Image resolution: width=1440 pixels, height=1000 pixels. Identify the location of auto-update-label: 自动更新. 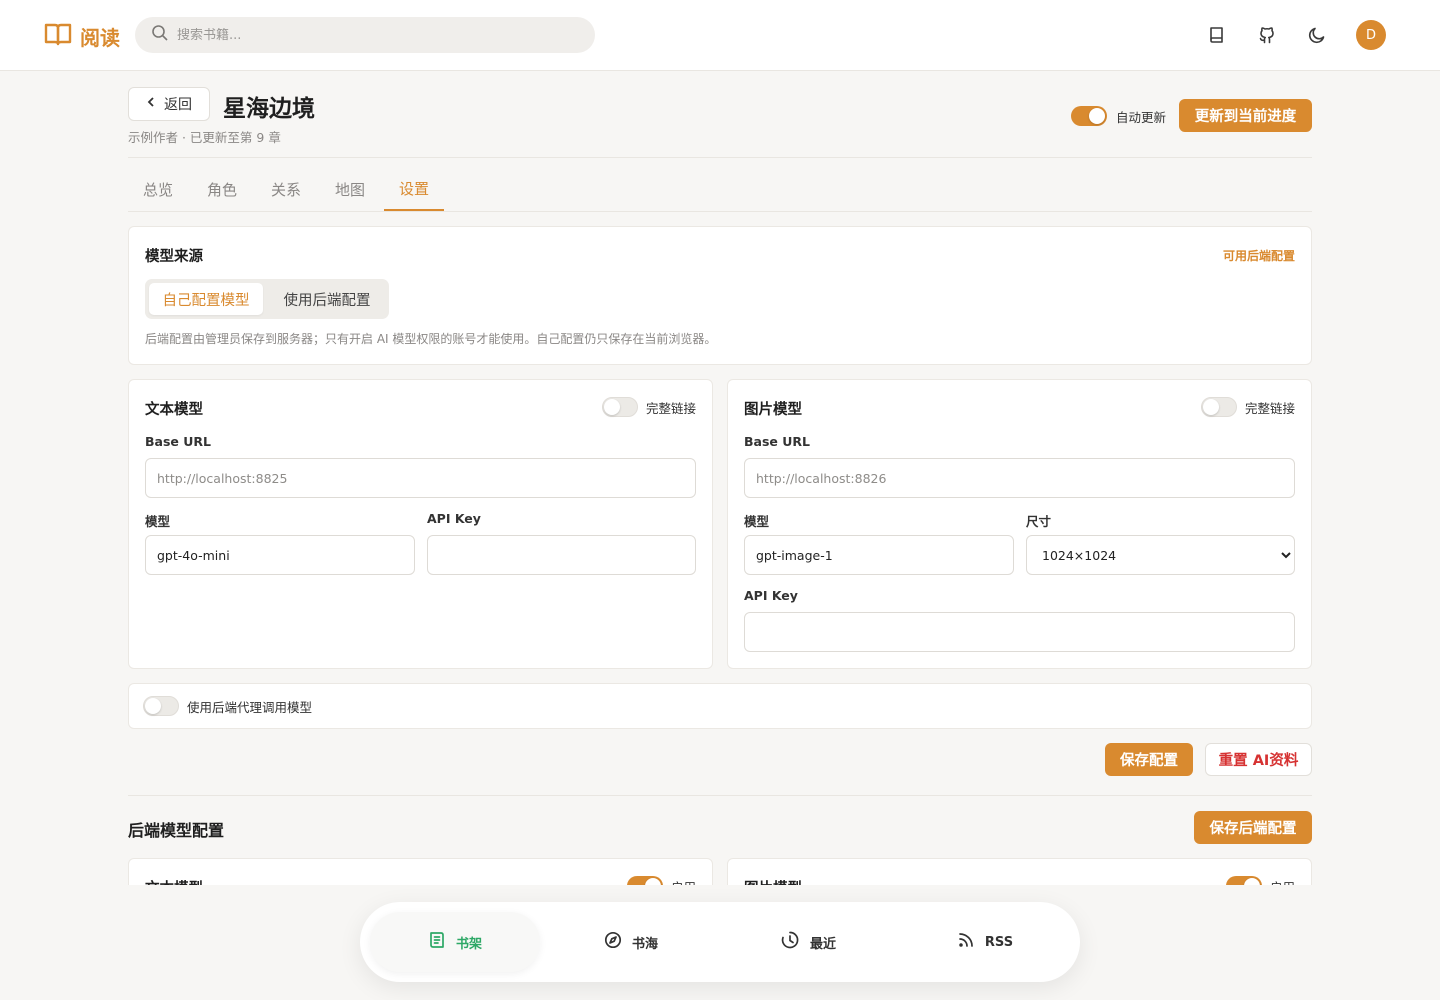
(1141, 117).